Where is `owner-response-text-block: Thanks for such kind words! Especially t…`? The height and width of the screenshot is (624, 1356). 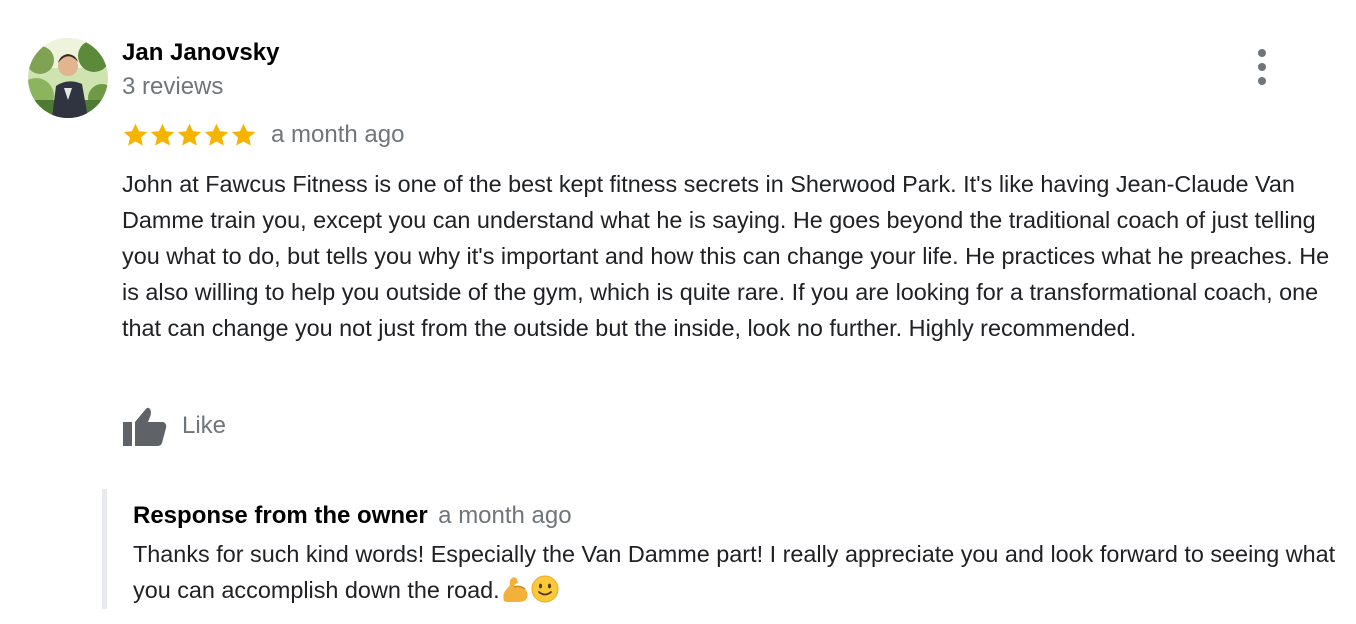 owner-response-text-block: Thanks for such kind words! Especially t… is located at coordinates (738, 572).